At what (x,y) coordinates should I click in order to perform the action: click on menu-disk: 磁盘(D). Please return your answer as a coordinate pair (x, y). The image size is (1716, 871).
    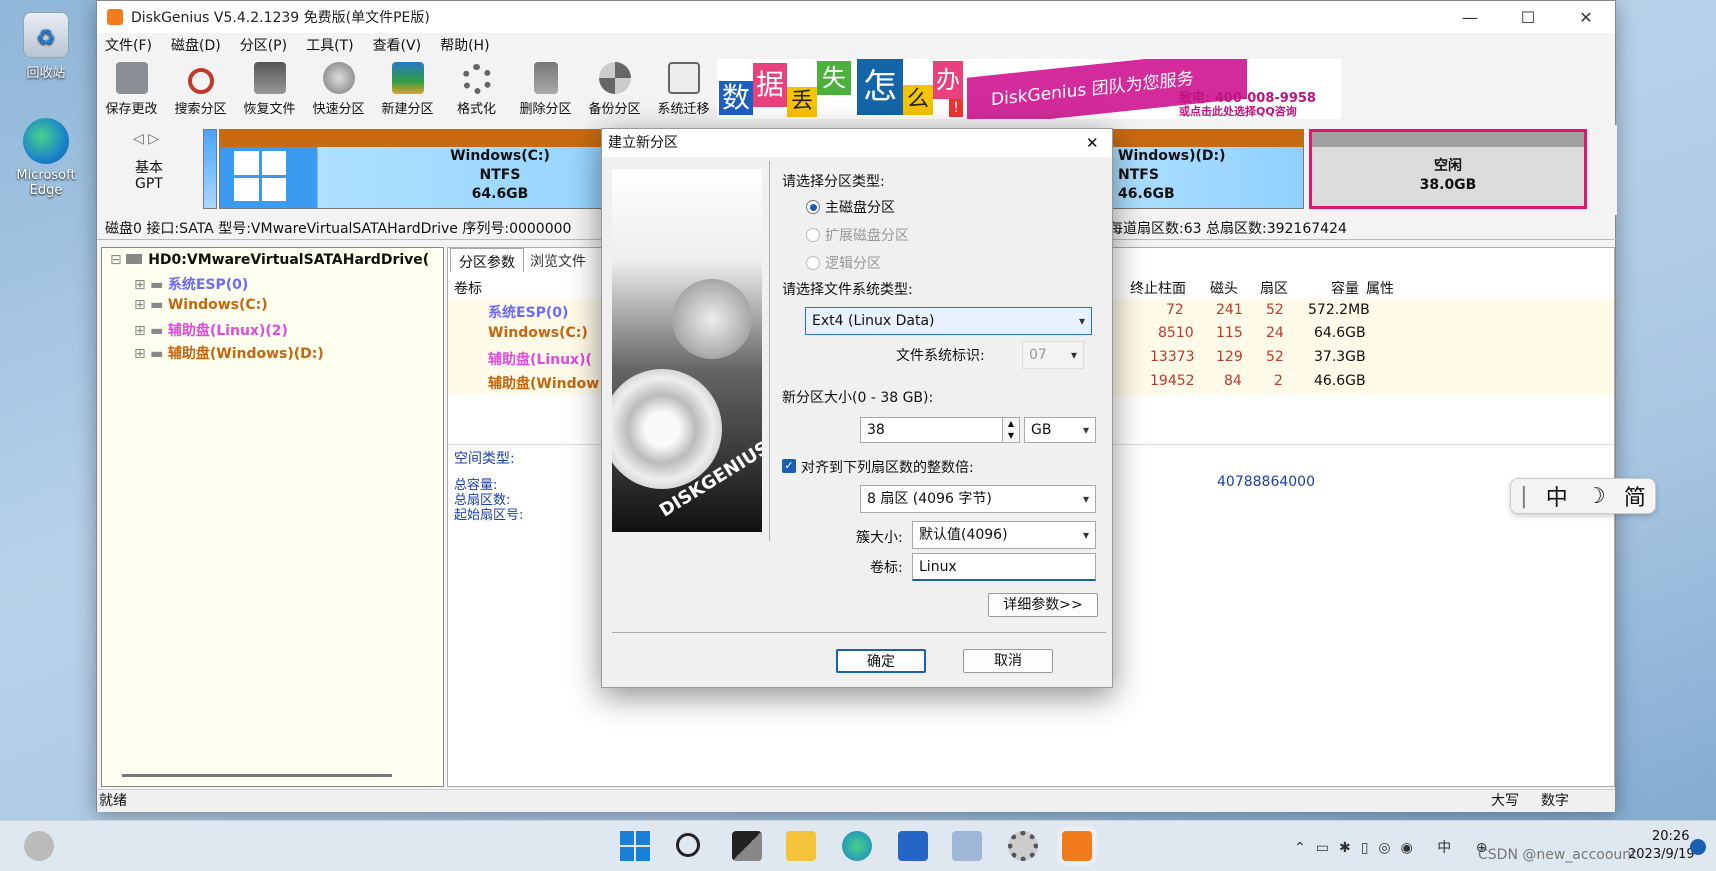
    Looking at the image, I should click on (196, 45).